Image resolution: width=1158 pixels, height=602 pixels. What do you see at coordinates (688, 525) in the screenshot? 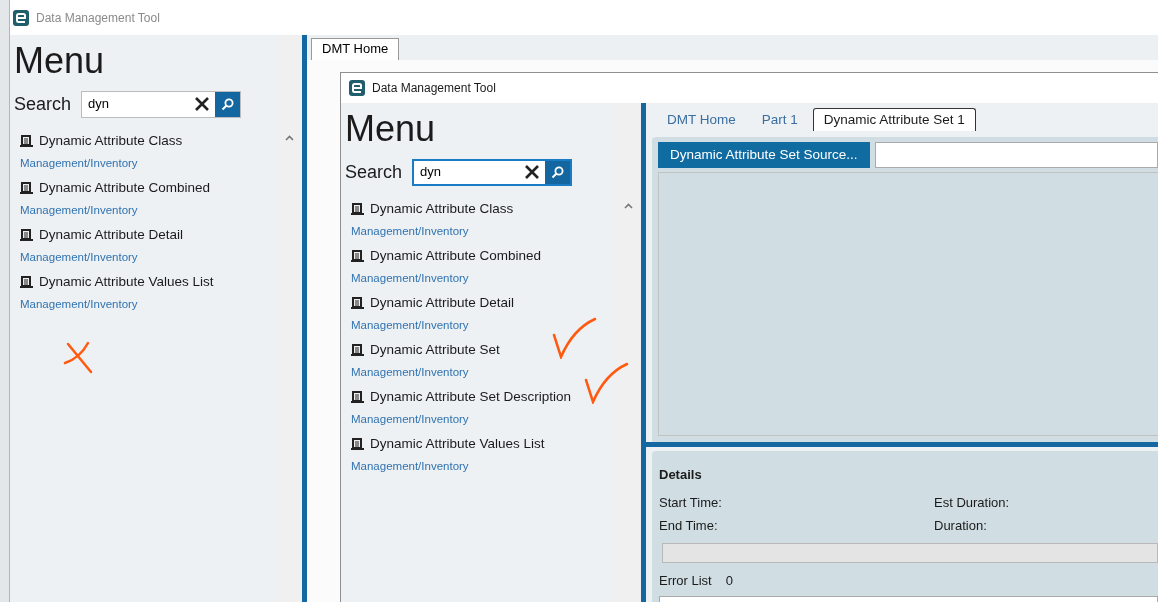
I see `field-label: End Time:` at bounding box center [688, 525].